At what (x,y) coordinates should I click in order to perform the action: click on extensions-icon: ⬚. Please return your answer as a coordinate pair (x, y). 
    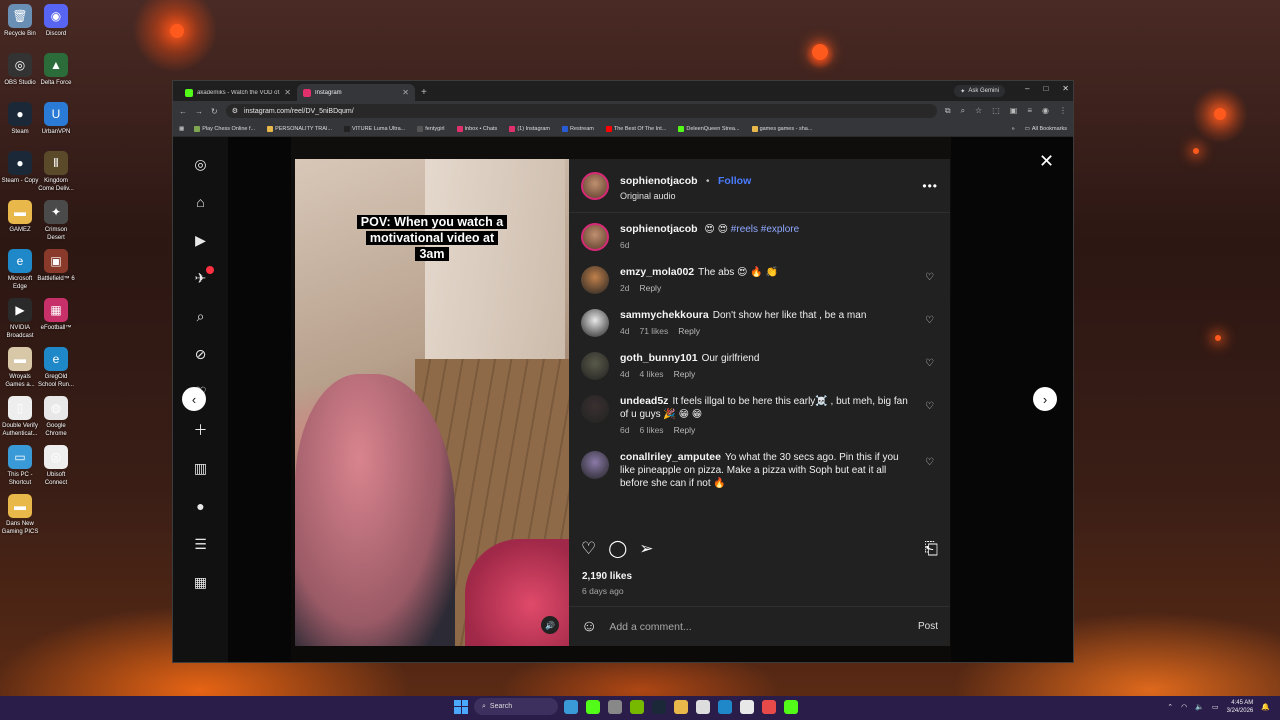
    Looking at the image, I should click on (996, 111).